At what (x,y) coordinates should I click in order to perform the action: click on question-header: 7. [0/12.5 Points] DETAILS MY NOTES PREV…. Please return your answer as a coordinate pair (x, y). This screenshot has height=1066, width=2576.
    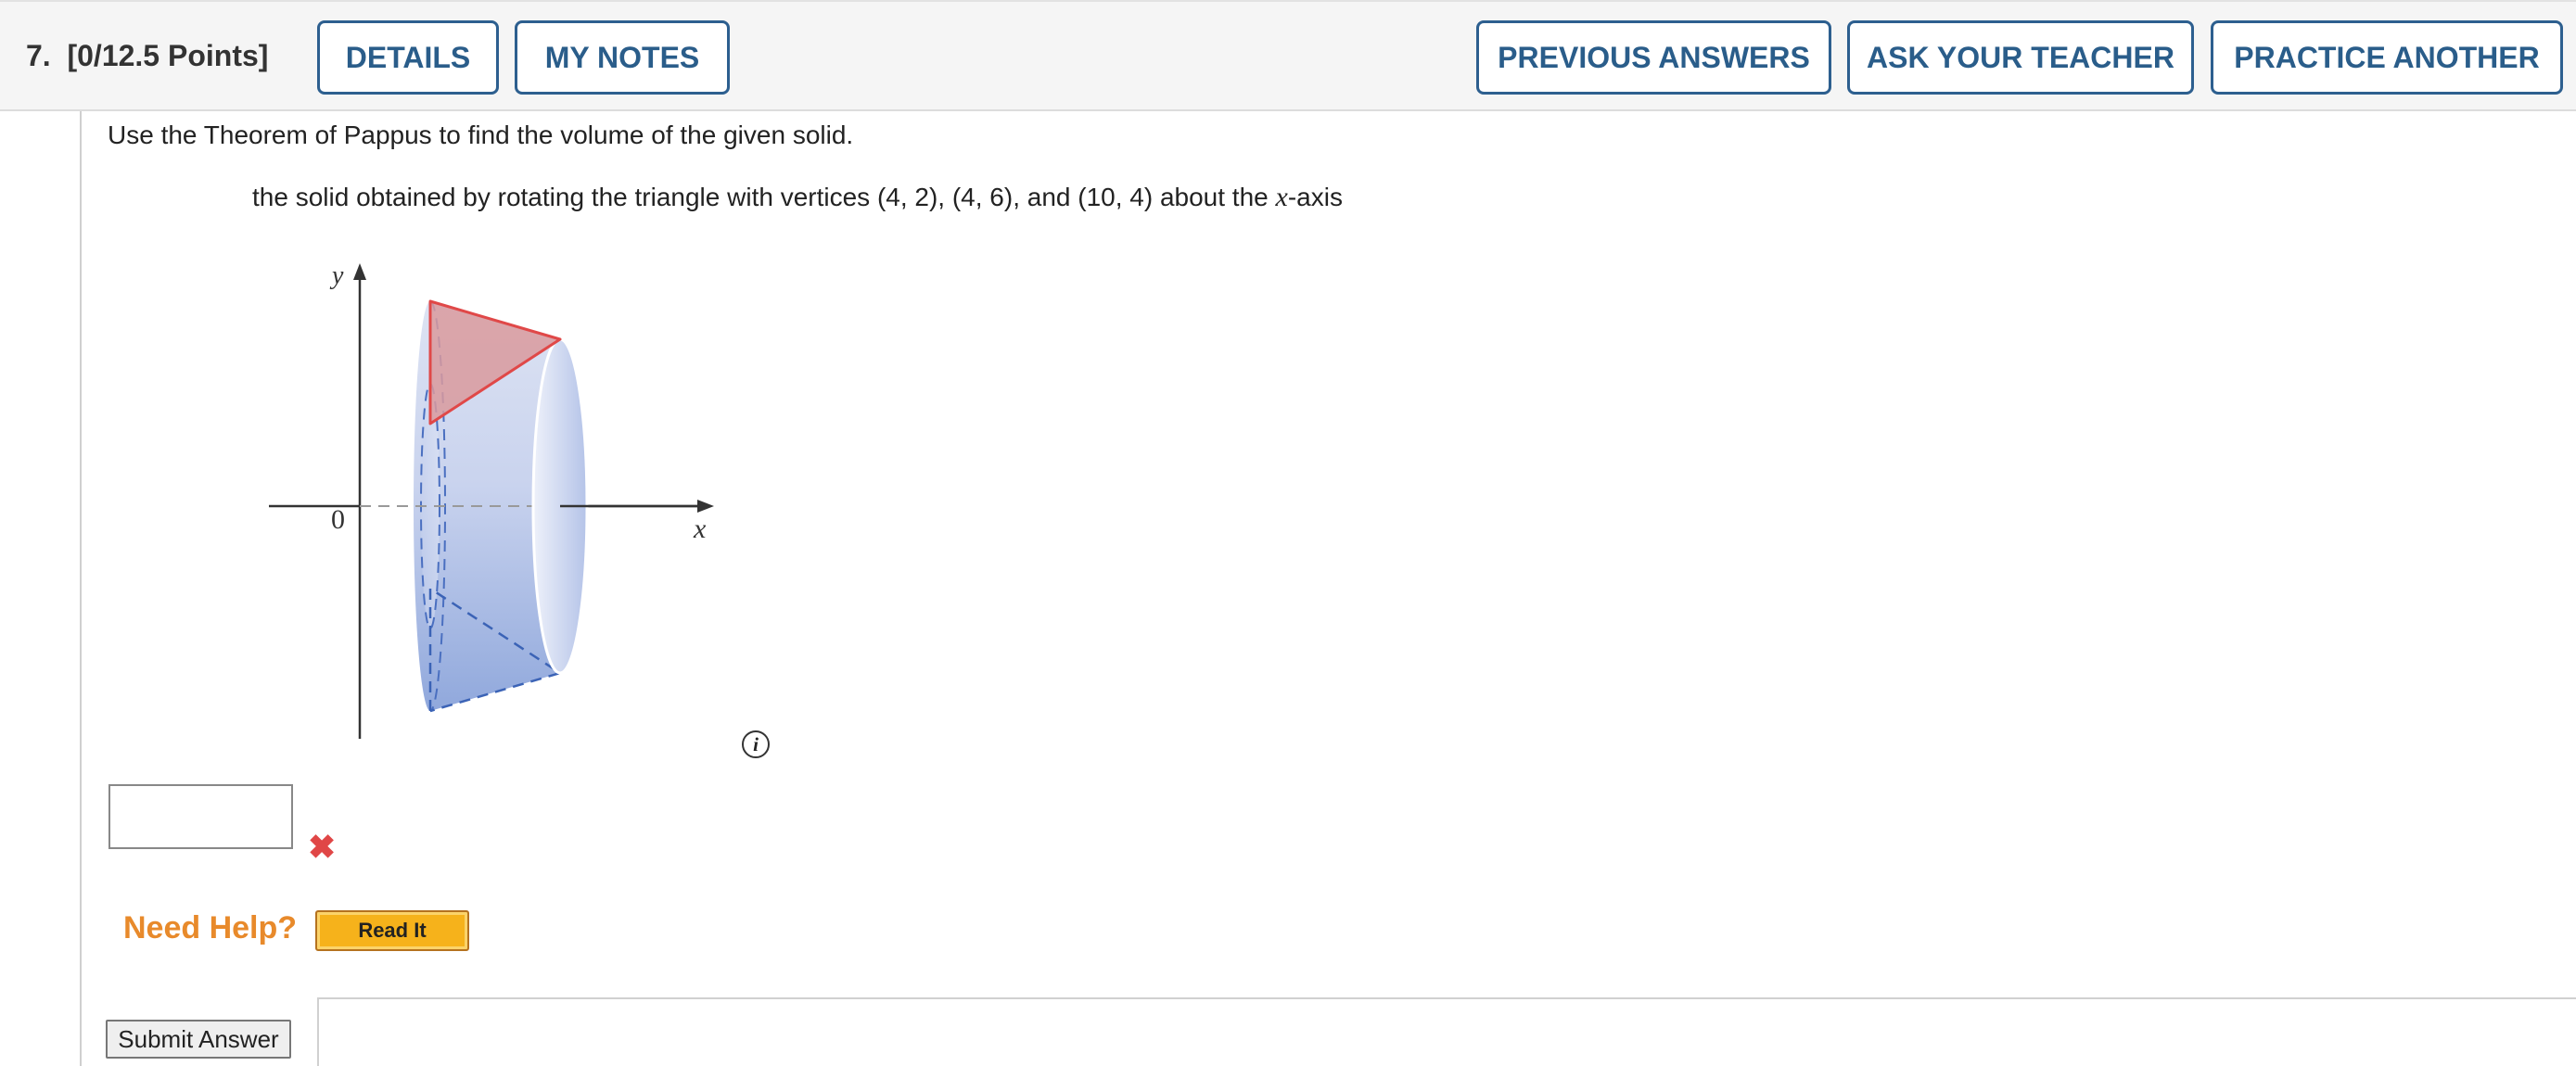
    Looking at the image, I should click on (1288, 55).